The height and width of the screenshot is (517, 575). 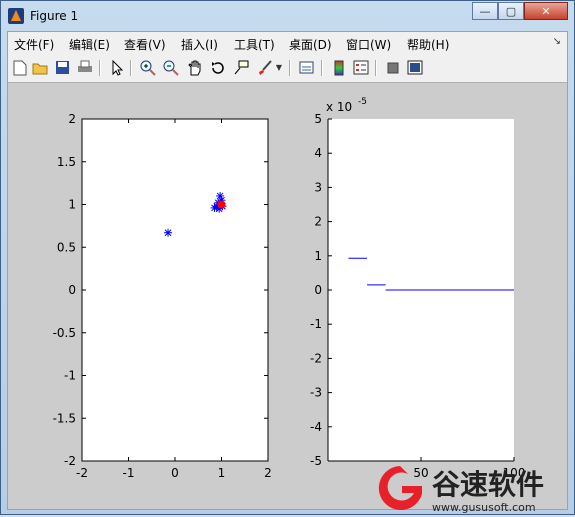 What do you see at coordinates (168, 232) in the screenshot?
I see `scatter-point-asterisk` at bounding box center [168, 232].